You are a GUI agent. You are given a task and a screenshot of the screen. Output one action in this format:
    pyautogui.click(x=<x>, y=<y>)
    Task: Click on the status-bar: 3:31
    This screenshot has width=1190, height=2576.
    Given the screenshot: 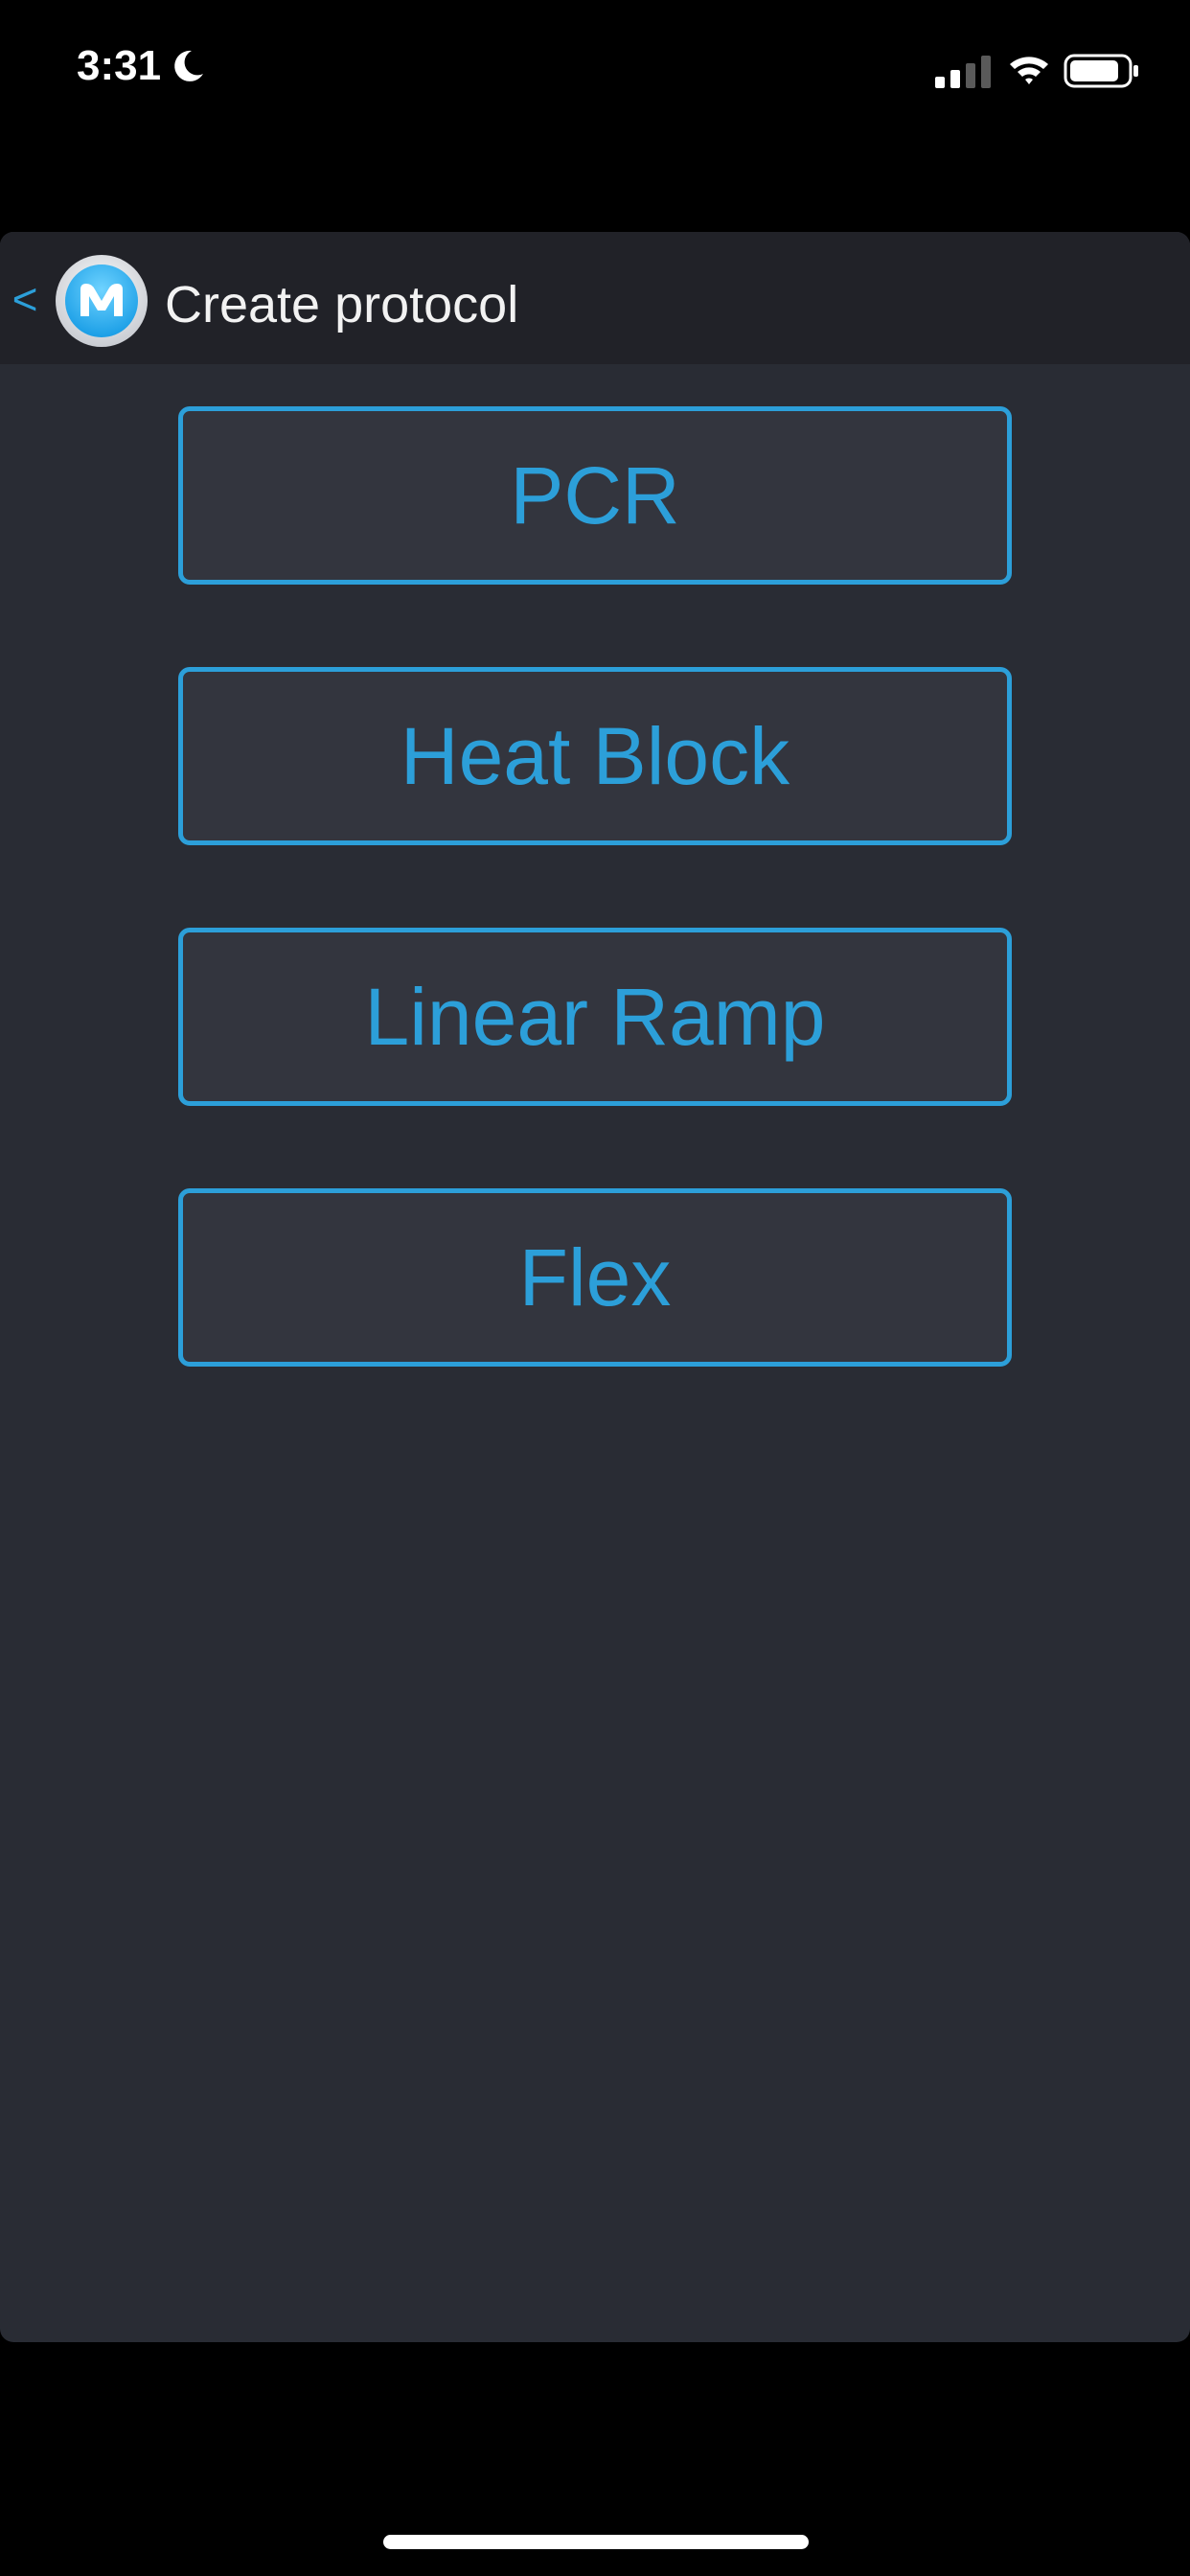 What is the action you would take?
    pyautogui.click(x=595, y=72)
    